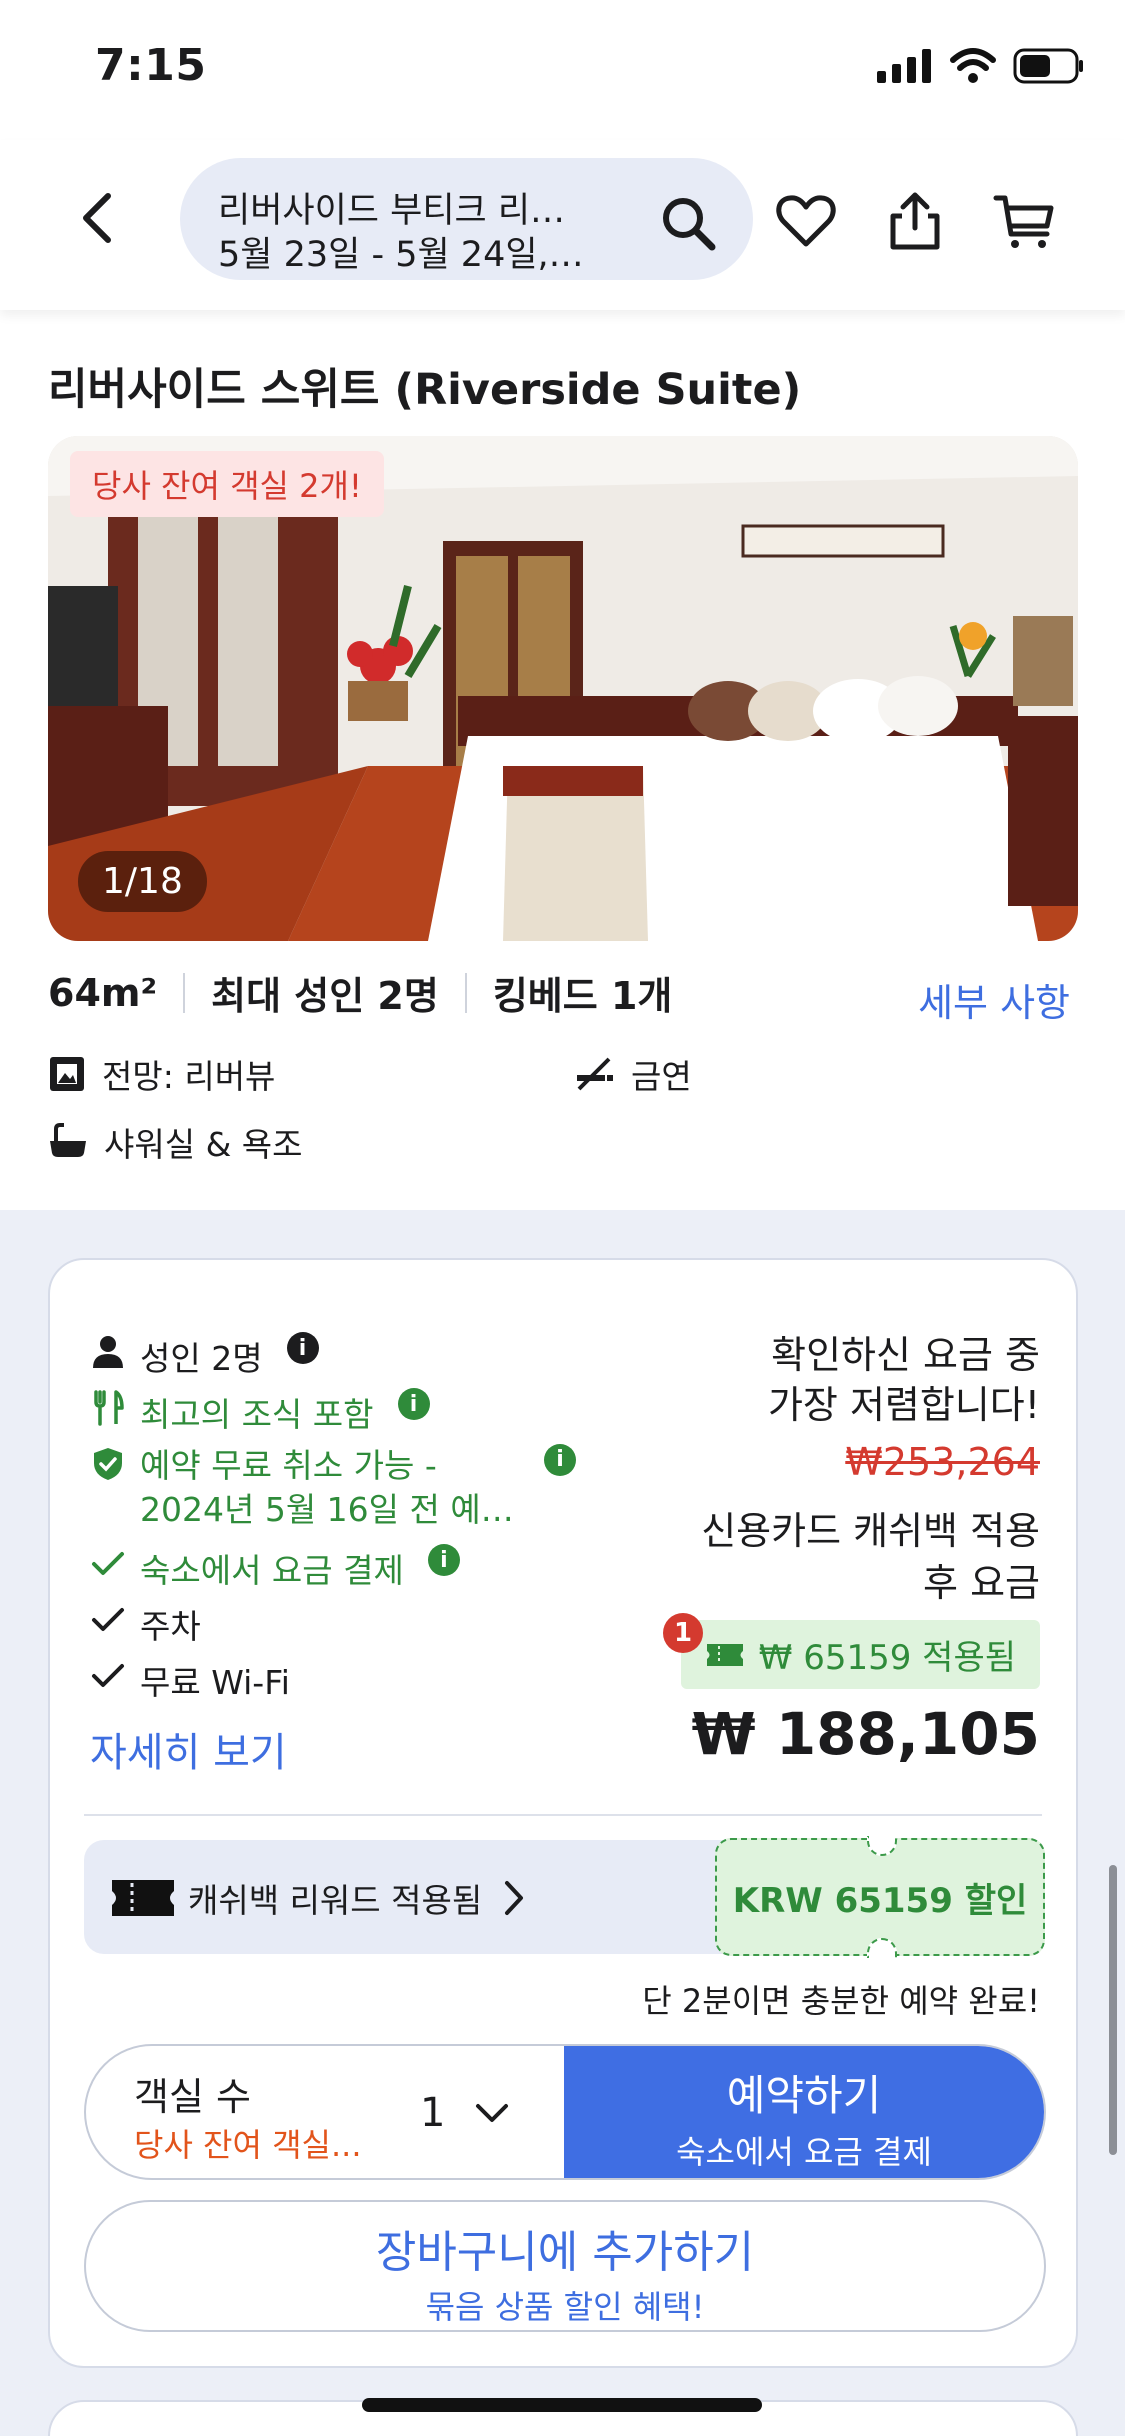 The width and height of the screenshot is (1125, 2436). Describe the element at coordinates (806, 221) in the screenshot. I see `heart-icon` at that location.